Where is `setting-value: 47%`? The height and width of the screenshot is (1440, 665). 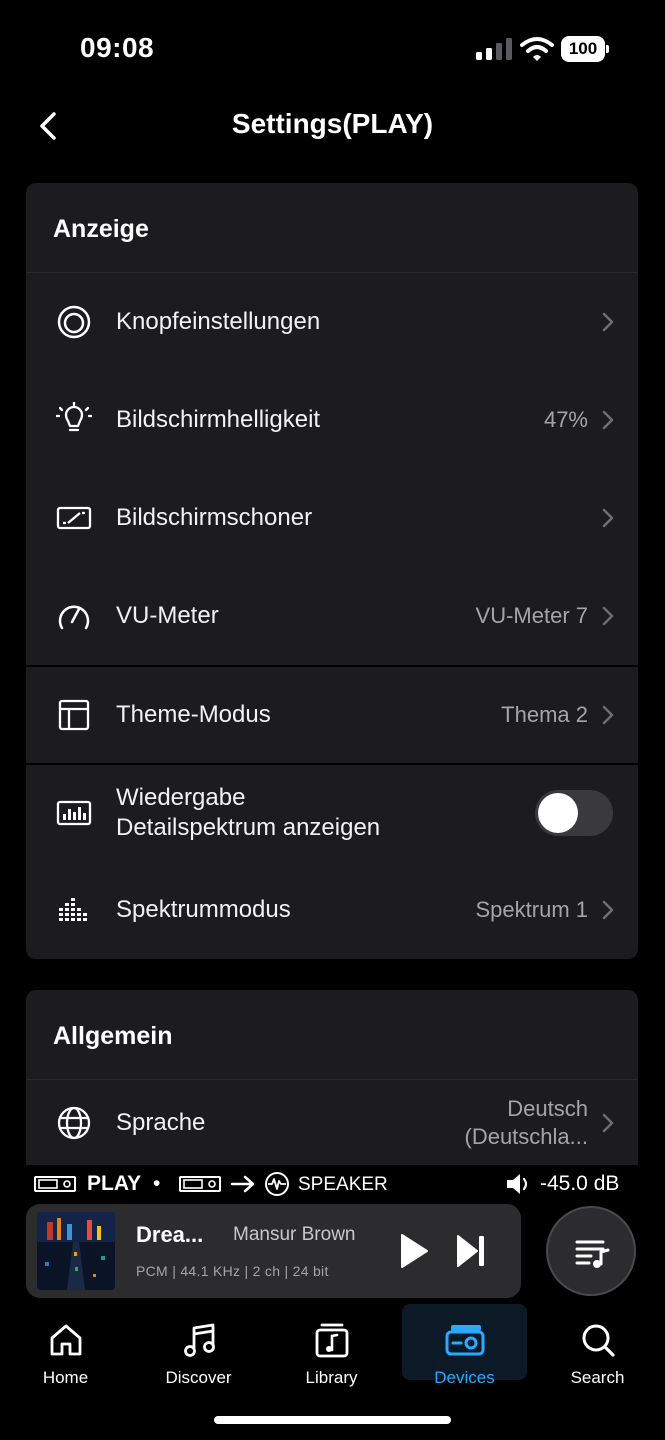 setting-value: 47% is located at coordinates (565, 419).